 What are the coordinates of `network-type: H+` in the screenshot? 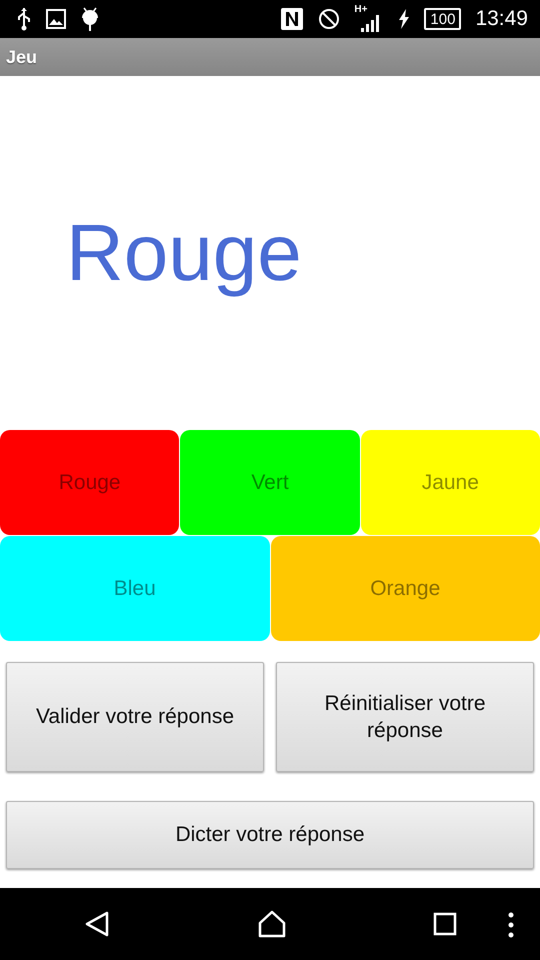 It's located at (361, 9).